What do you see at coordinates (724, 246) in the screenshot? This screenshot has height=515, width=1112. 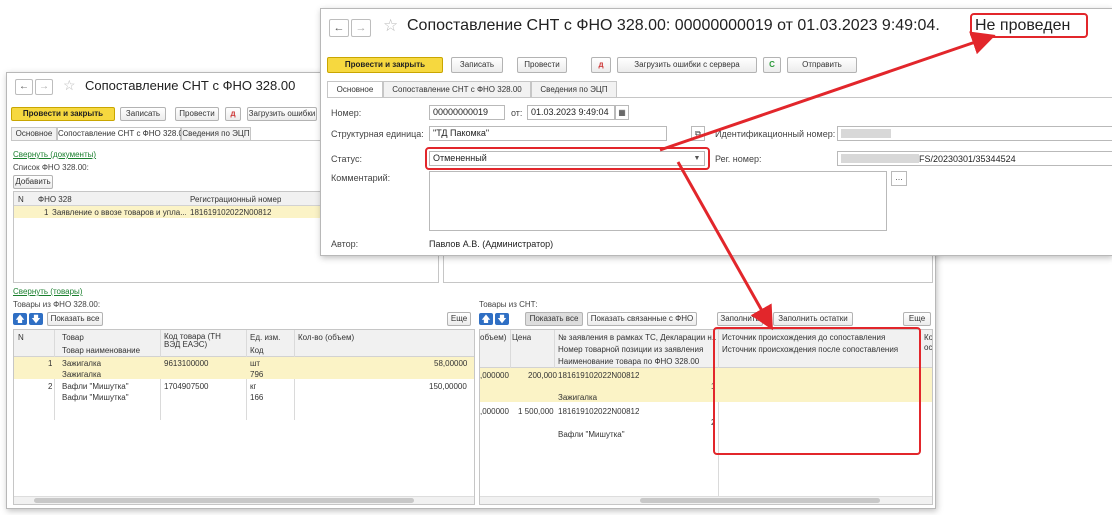 I see `arrow-to-source` at bounding box center [724, 246].